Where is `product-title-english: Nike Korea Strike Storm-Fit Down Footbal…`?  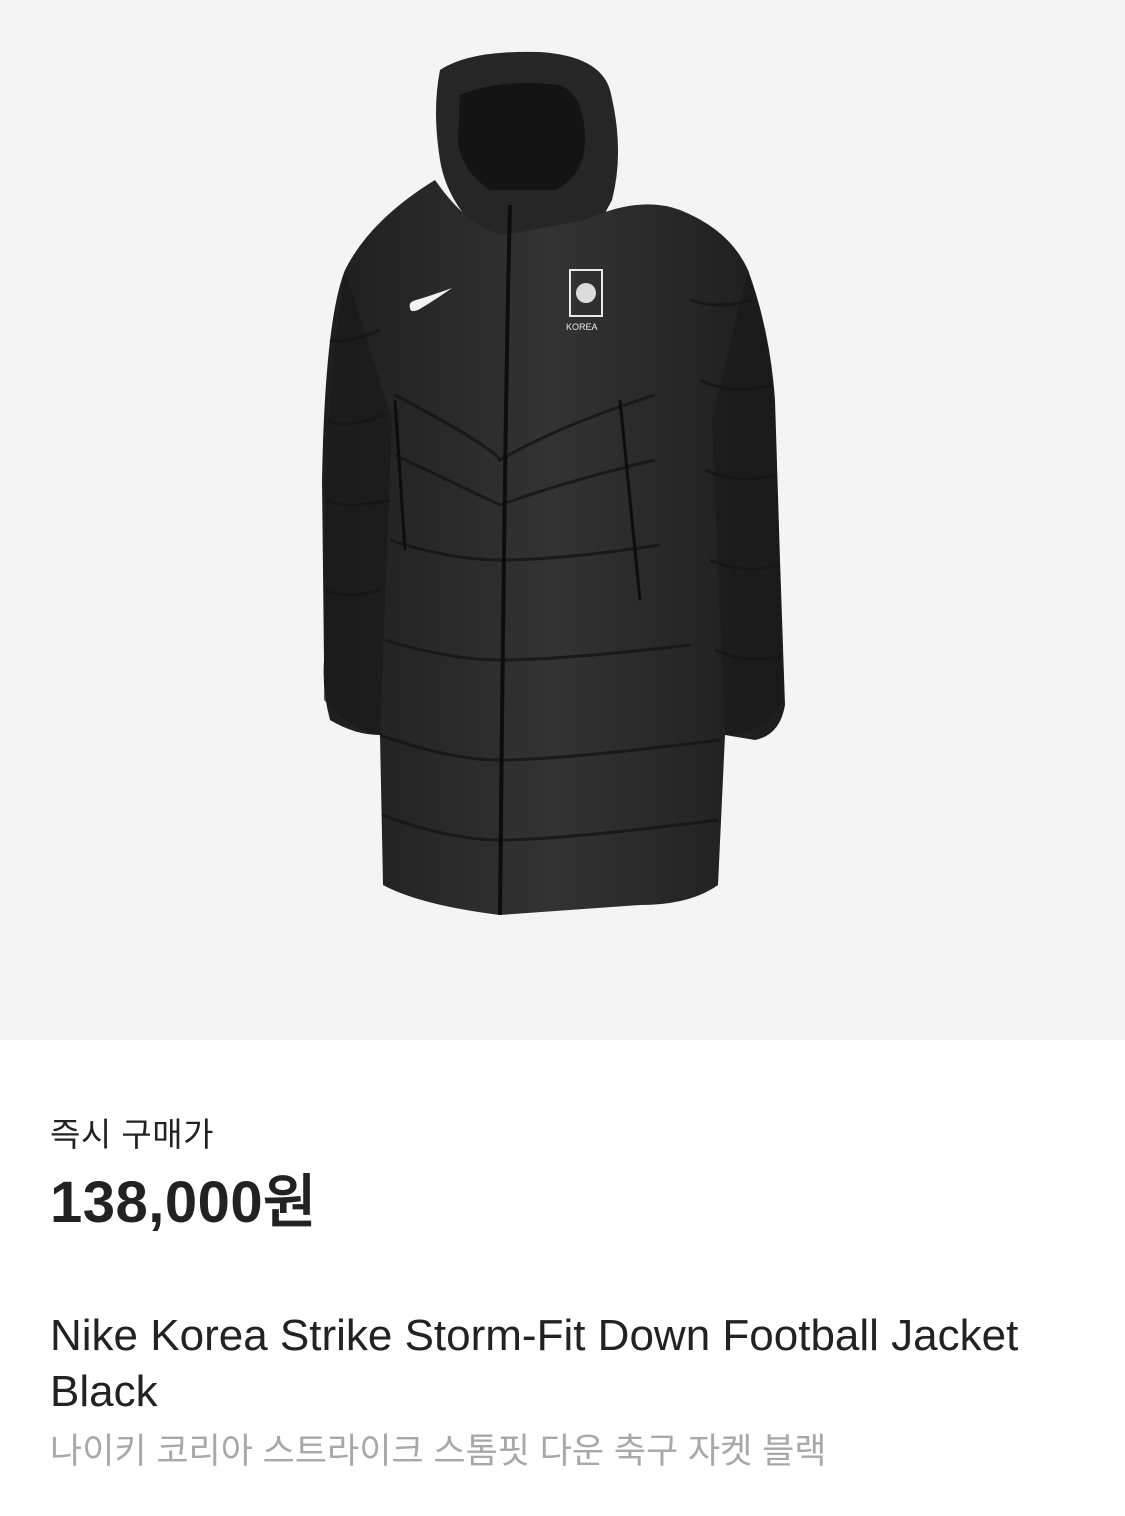
product-title-english: Nike Korea Strike Storm-Fit Down Footbal… is located at coordinates (534, 1363).